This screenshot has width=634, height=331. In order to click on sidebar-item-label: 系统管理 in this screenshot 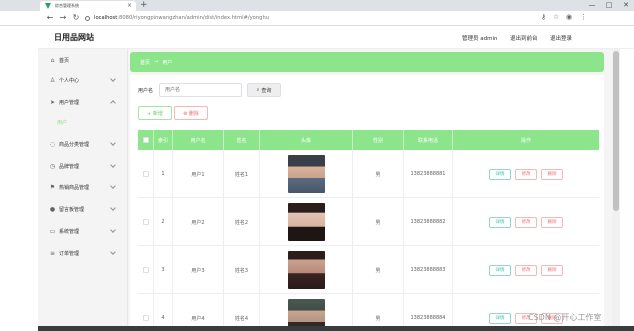, I will do `click(69, 231)`.